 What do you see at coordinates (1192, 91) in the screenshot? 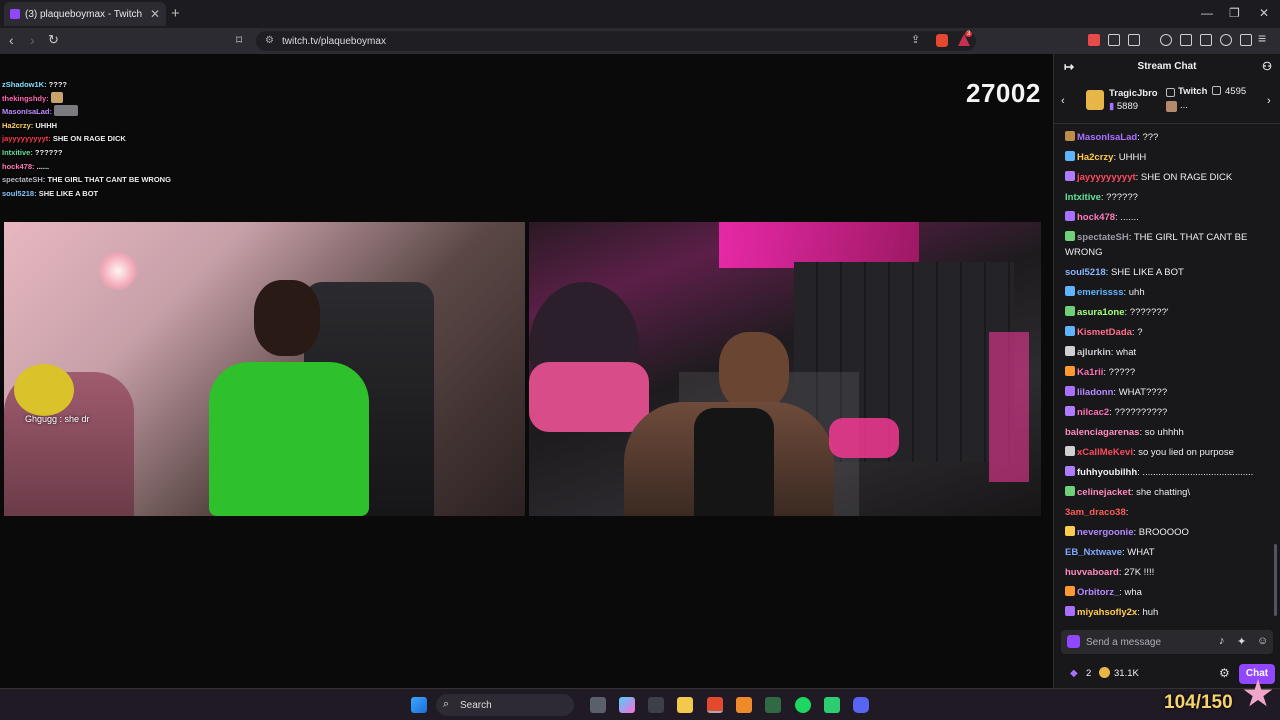
I see `second-leader-name: Twitch` at bounding box center [1192, 91].